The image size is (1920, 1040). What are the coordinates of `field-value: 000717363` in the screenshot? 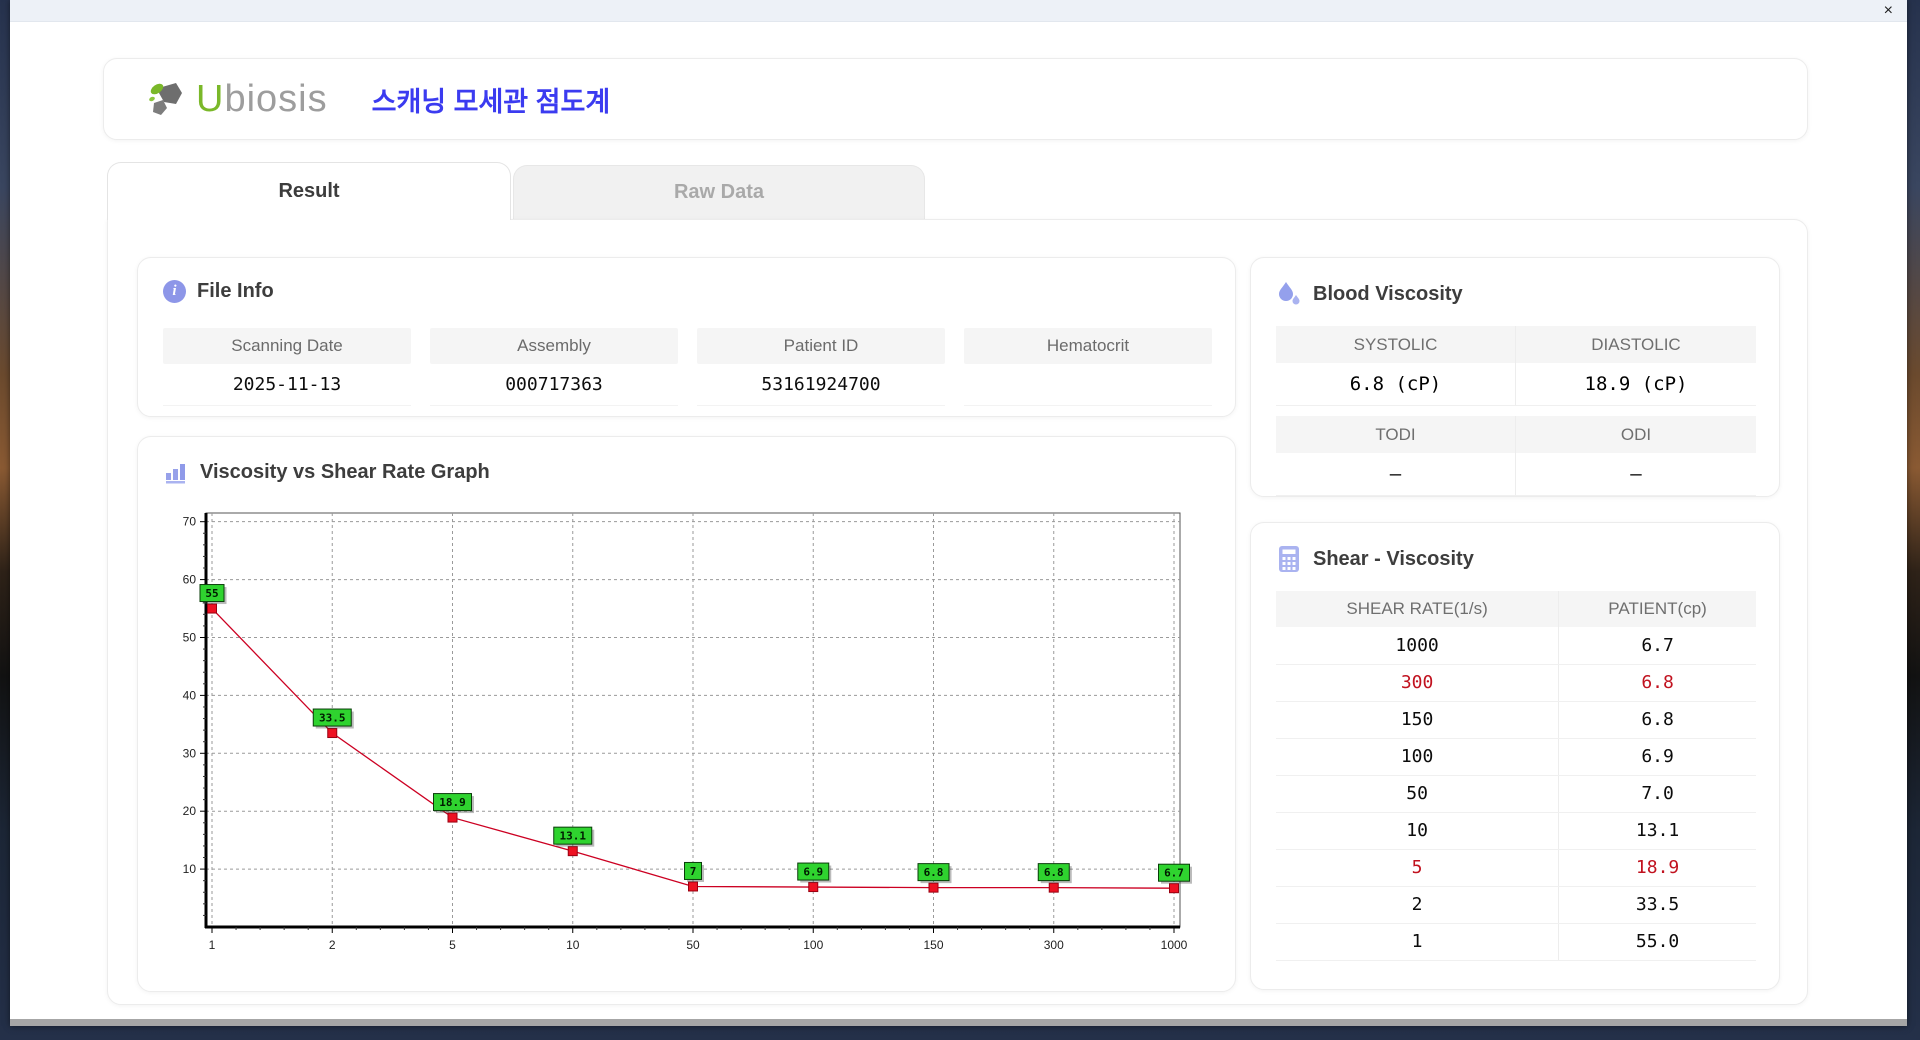 It's located at (554, 385).